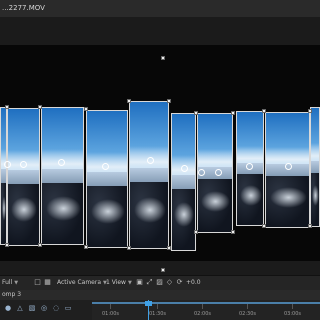  Describe the element at coordinates (160, 295) in the screenshot. I see `timeline-panel-header: omp 3` at that location.